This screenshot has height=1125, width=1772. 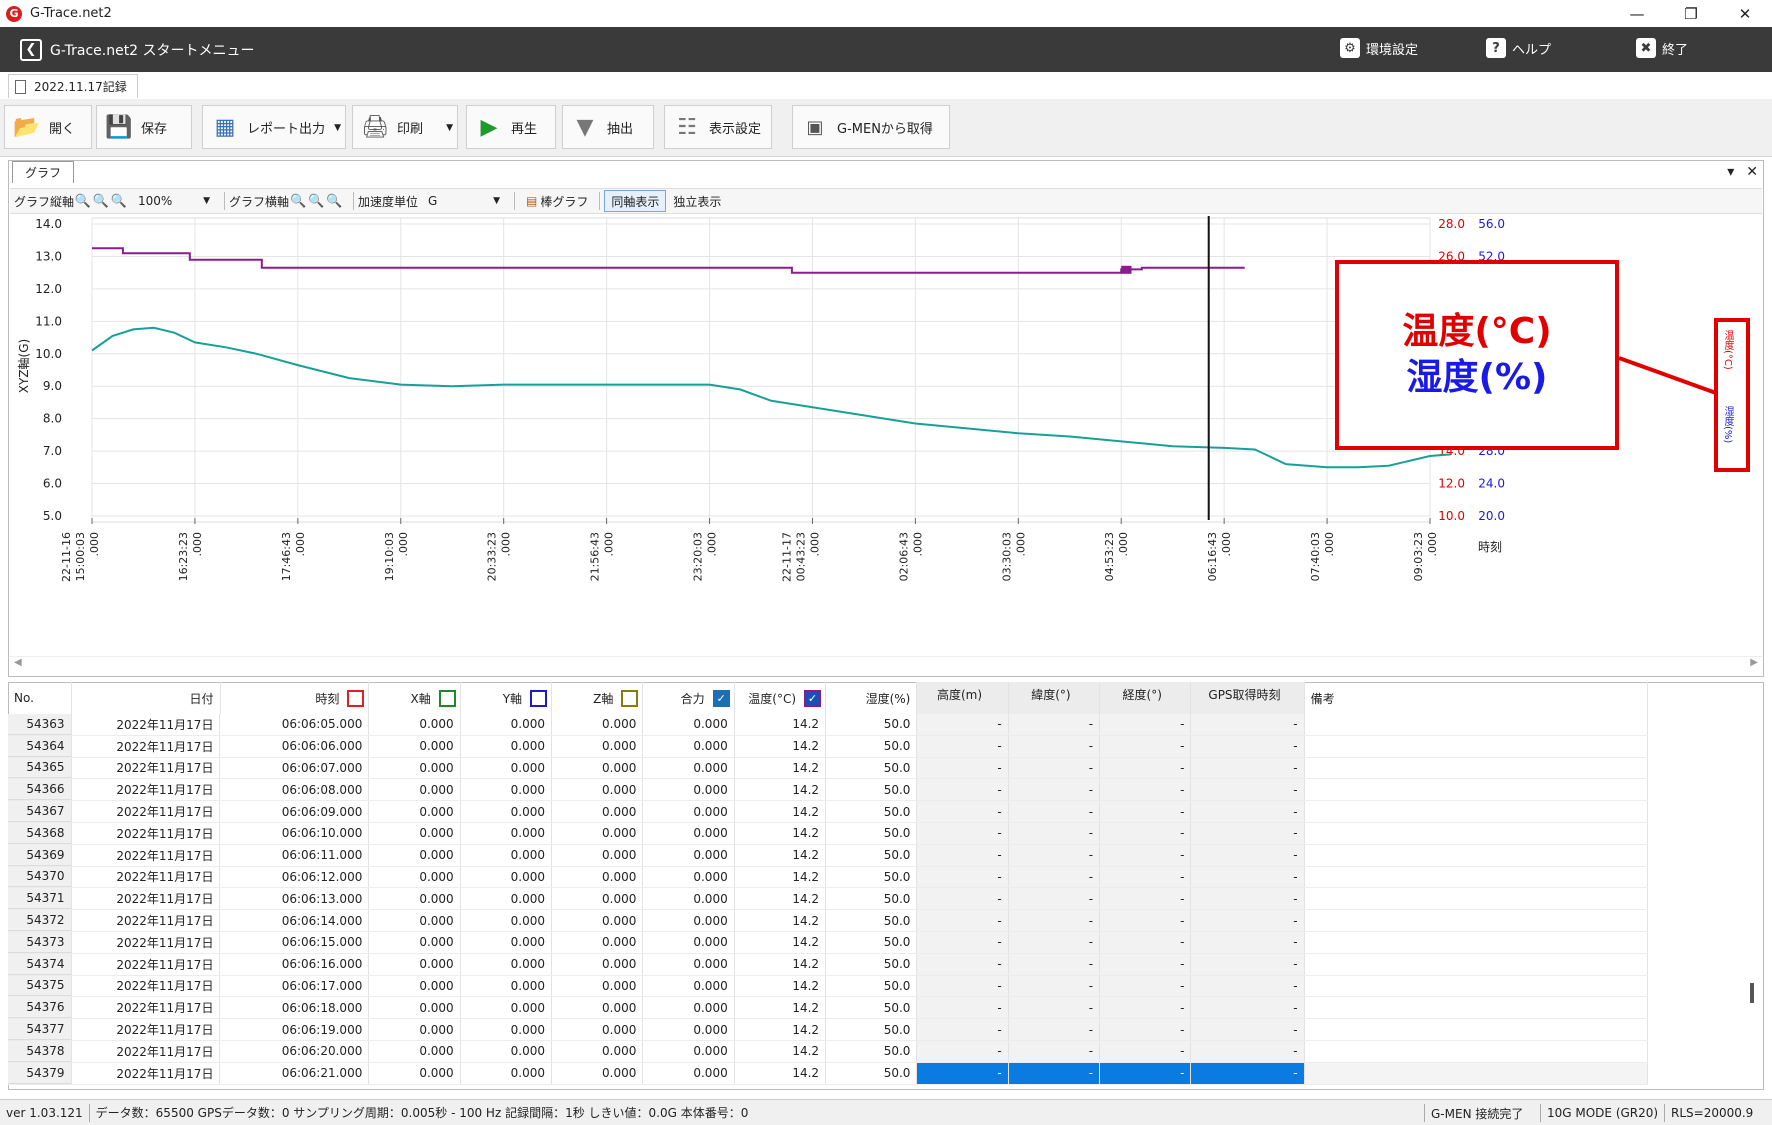 I want to click on help-button: ? ヘルプ, so click(x=1518, y=48).